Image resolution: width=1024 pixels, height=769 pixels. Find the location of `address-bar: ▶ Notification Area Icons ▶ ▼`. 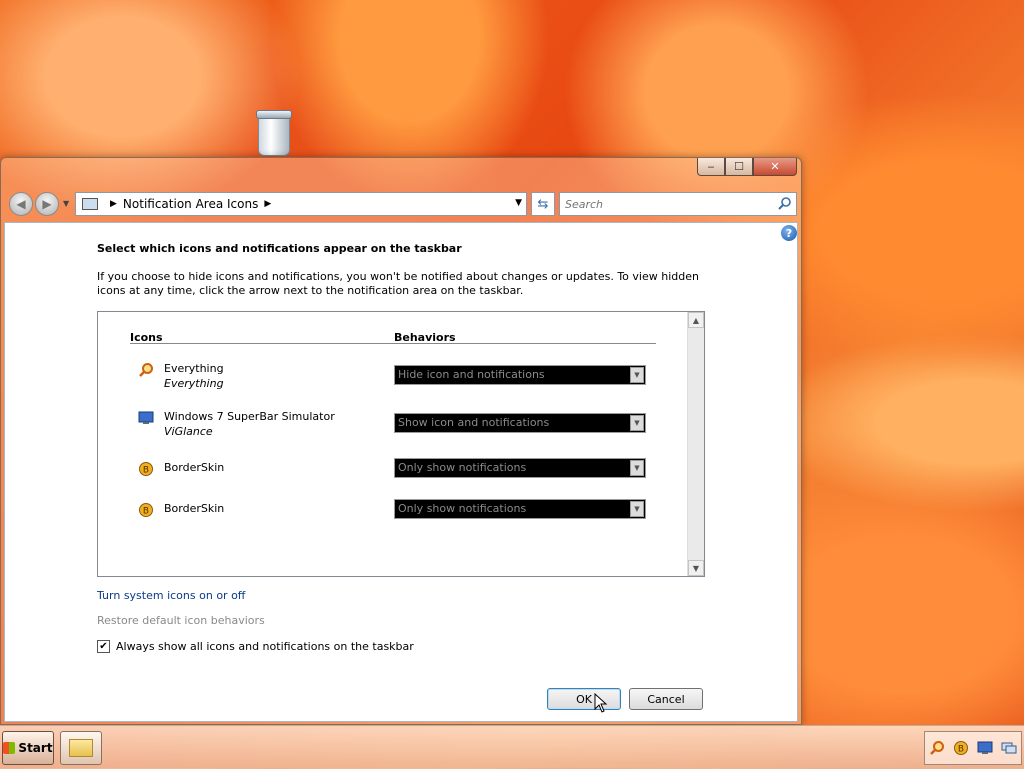

address-bar: ▶ Notification Area Icons ▶ ▼ is located at coordinates (301, 204).